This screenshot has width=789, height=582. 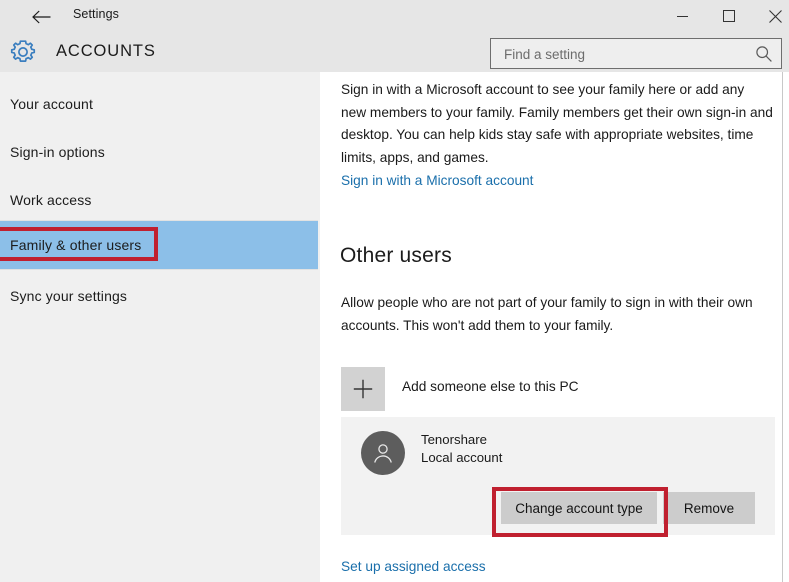 I want to click on plus-glyph-icon, so click(x=363, y=389).